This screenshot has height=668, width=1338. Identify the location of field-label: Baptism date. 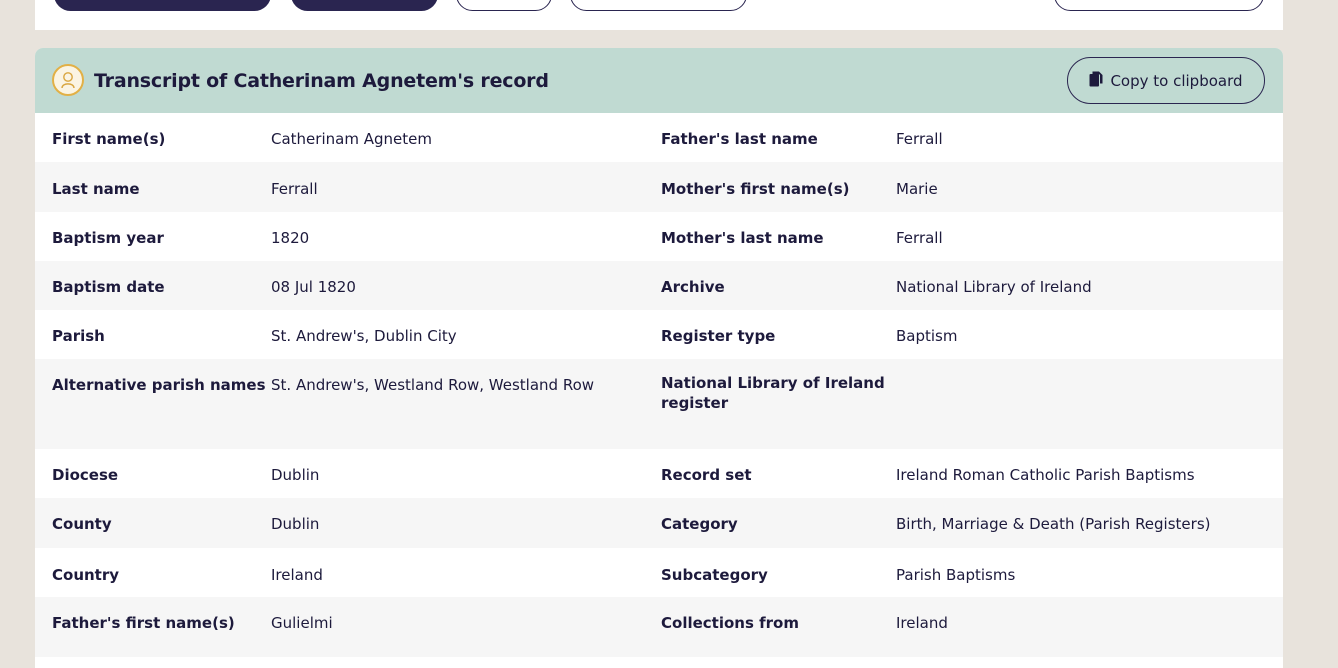
(108, 287).